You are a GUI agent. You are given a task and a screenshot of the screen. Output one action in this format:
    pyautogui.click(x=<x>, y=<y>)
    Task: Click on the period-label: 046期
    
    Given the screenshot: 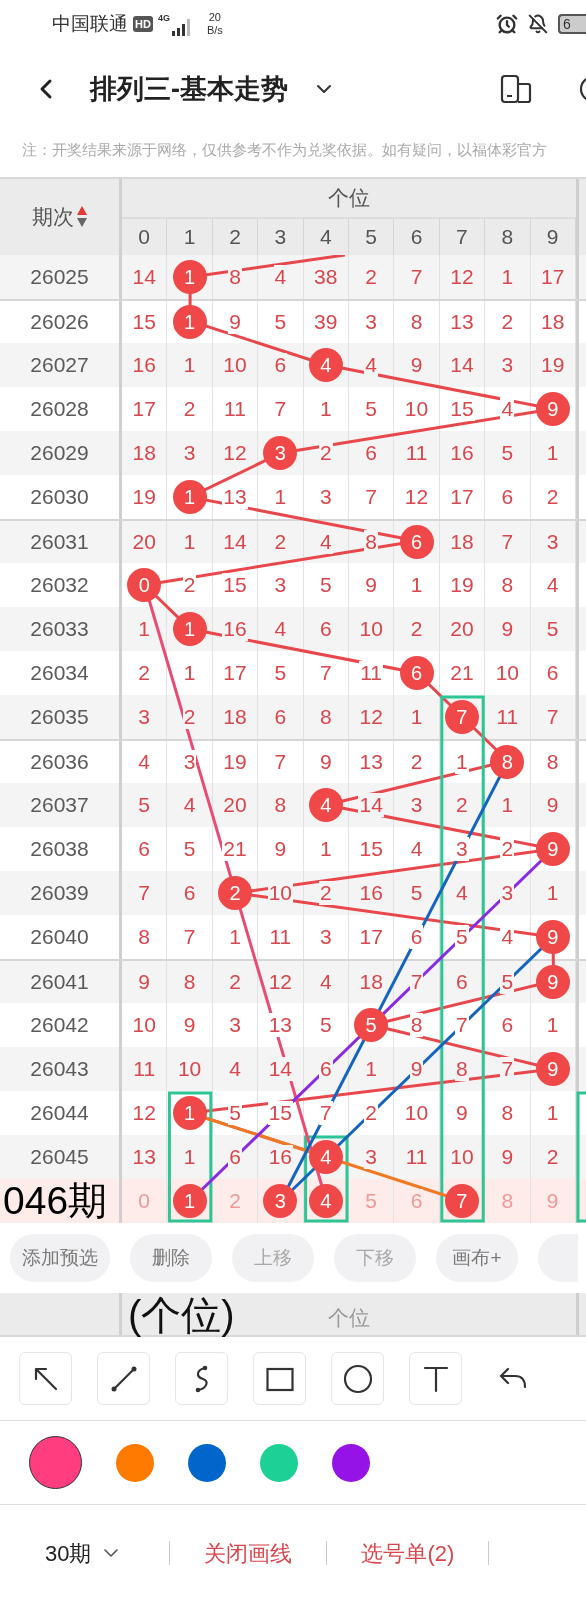 What is the action you would take?
    pyautogui.click(x=55, y=1201)
    